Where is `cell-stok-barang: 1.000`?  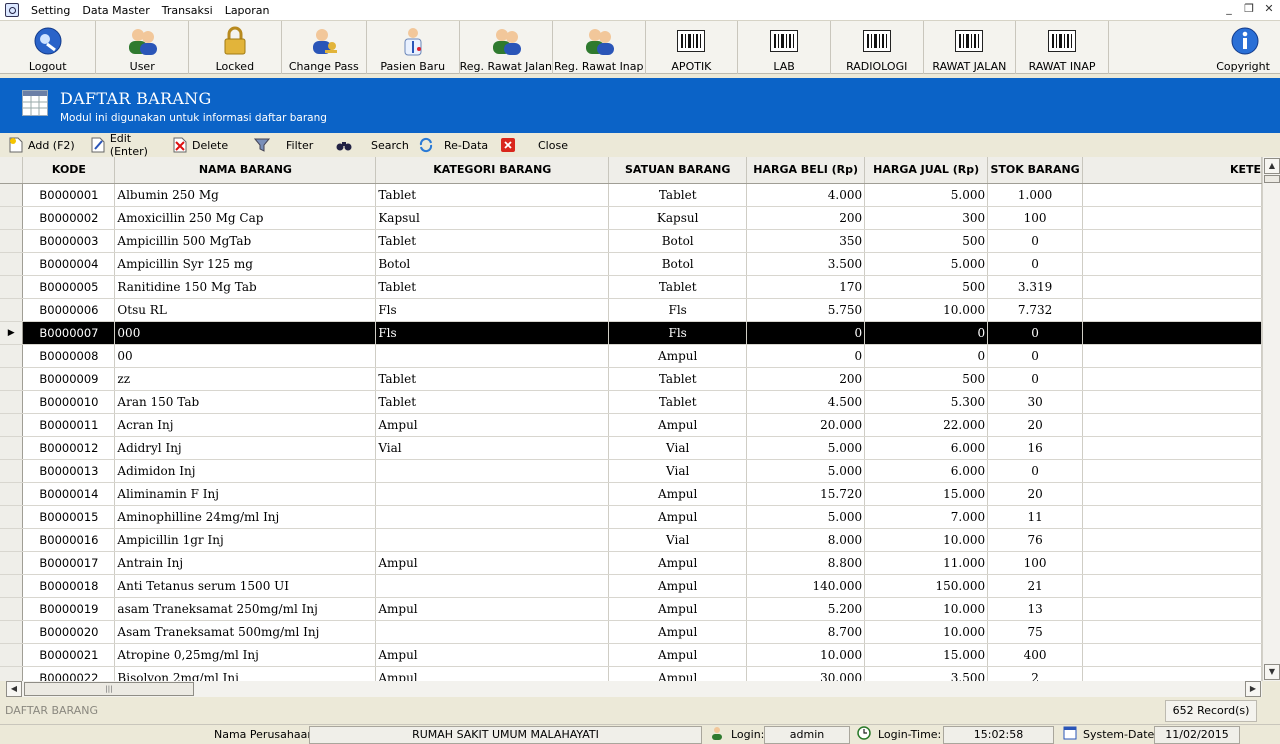 cell-stok-barang: 1.000 is located at coordinates (1035, 195).